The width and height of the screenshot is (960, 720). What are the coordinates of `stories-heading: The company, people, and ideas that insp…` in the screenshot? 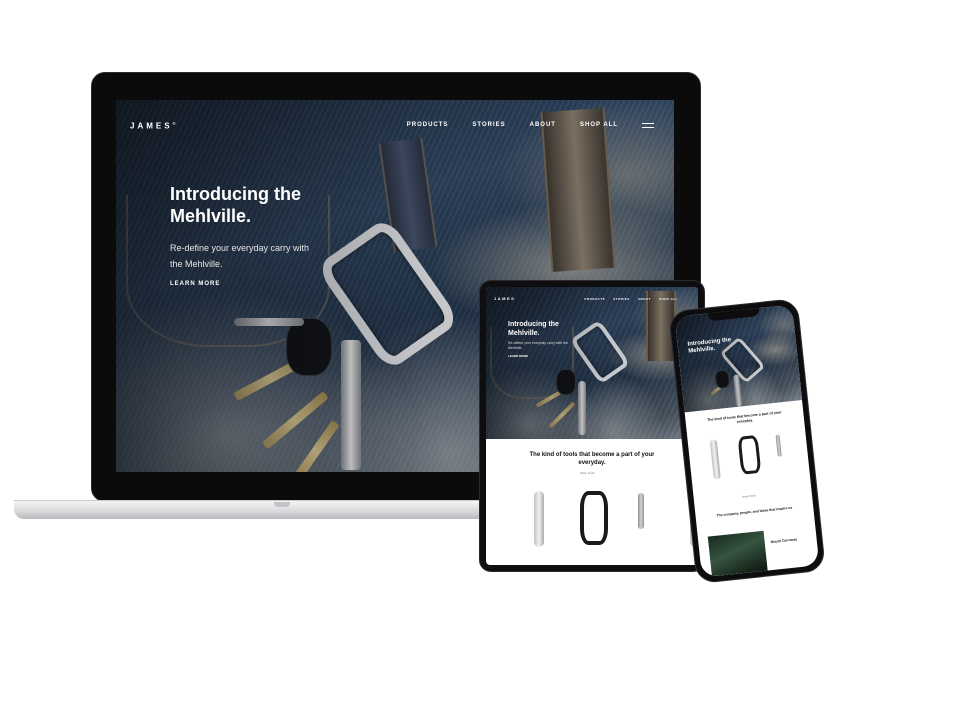 It's located at (754, 511).